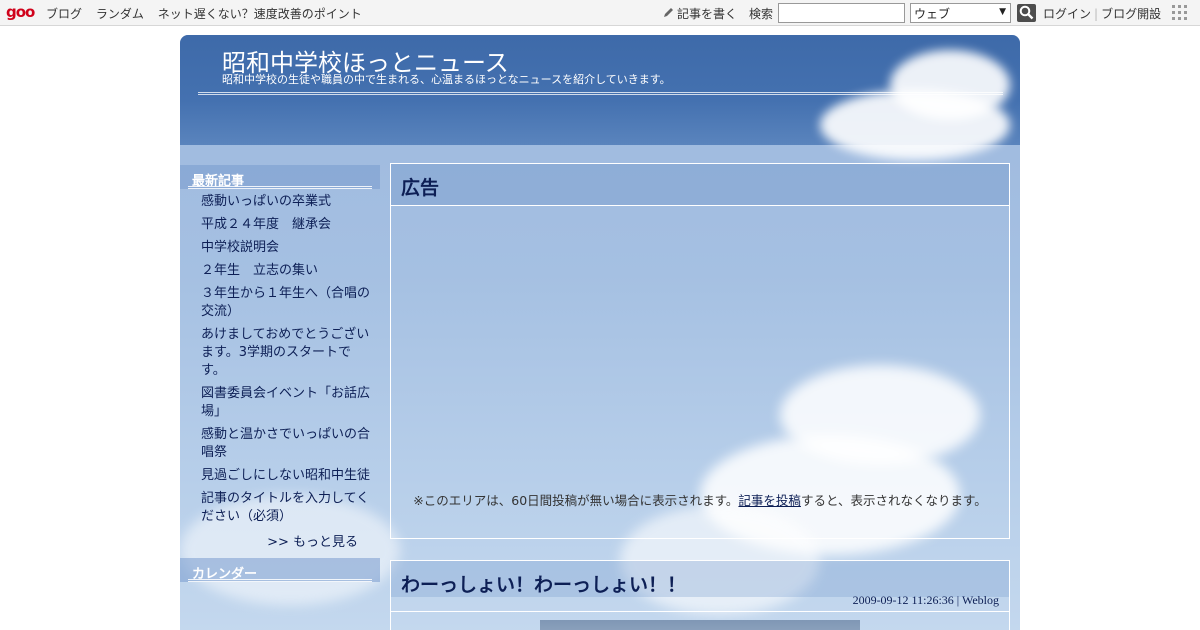 The height and width of the screenshot is (630, 1200). What do you see at coordinates (280, 570) in the screenshot?
I see `calendar-heading: カレンダー` at bounding box center [280, 570].